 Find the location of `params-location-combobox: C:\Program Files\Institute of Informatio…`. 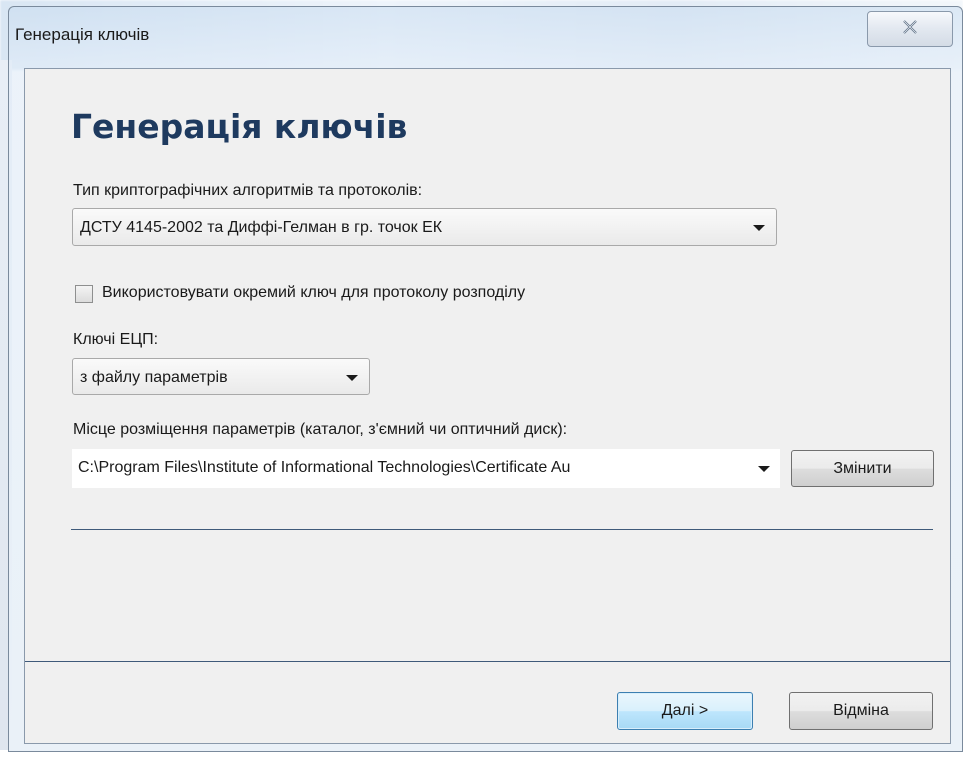

params-location-combobox: C:\Program Files\Institute of Informatio… is located at coordinates (426, 468).